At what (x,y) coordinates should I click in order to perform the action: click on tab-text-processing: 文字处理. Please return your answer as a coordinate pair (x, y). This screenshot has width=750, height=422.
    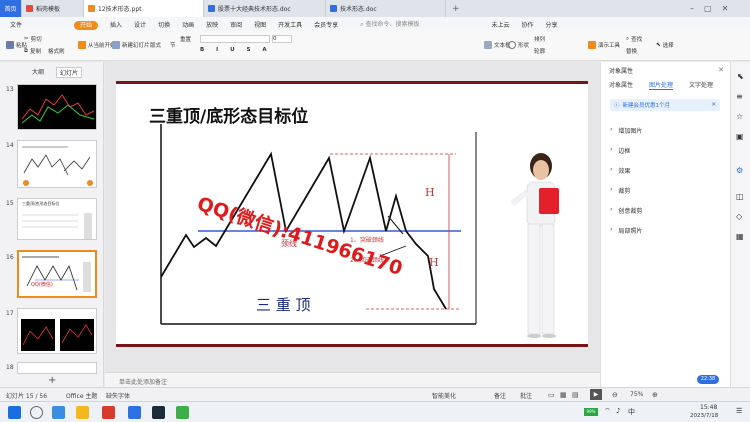
    Looking at the image, I should click on (701, 84).